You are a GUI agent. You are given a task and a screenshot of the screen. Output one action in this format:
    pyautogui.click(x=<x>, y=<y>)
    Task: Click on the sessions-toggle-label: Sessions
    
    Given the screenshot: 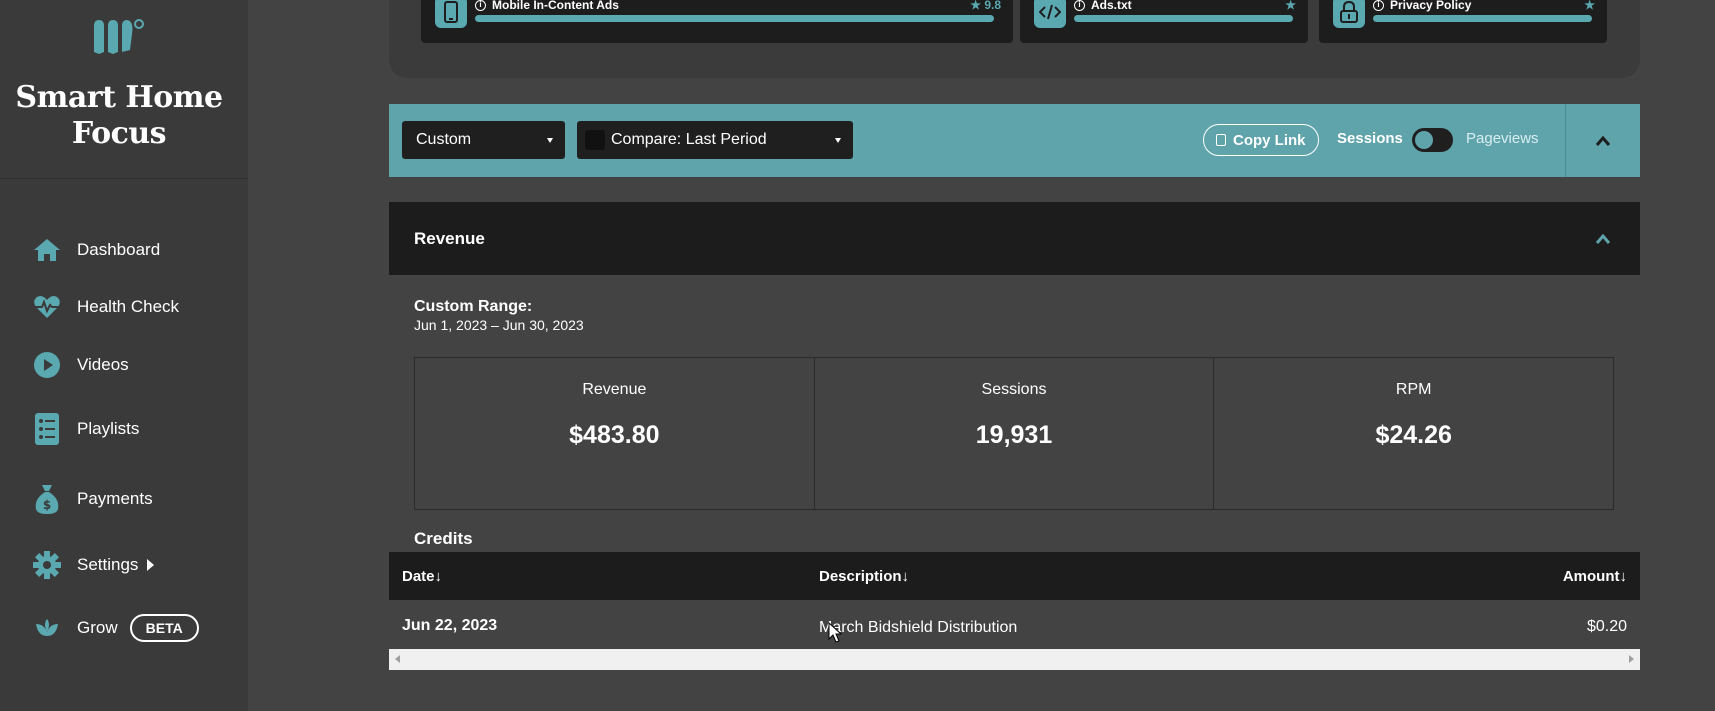 What is the action you would take?
    pyautogui.click(x=1370, y=138)
    